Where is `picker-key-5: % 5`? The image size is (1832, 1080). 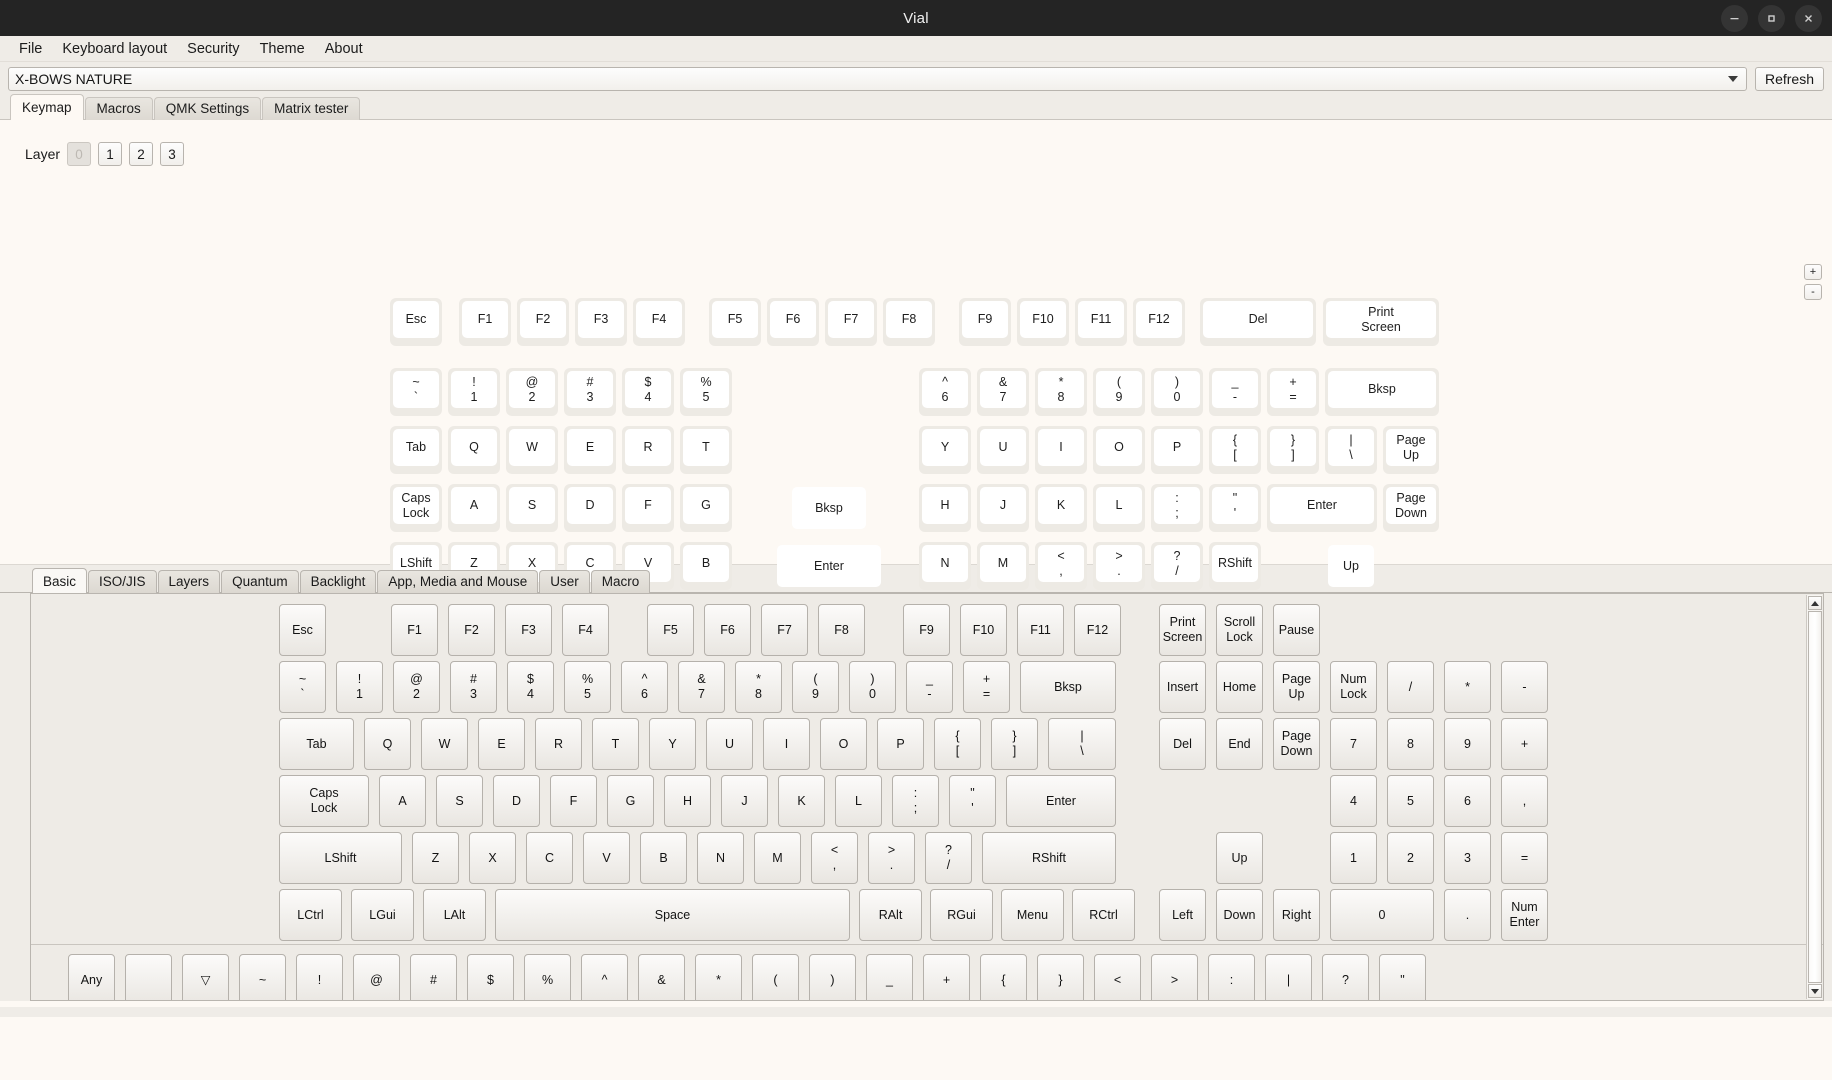
picker-key-5: % 5 is located at coordinates (587, 687).